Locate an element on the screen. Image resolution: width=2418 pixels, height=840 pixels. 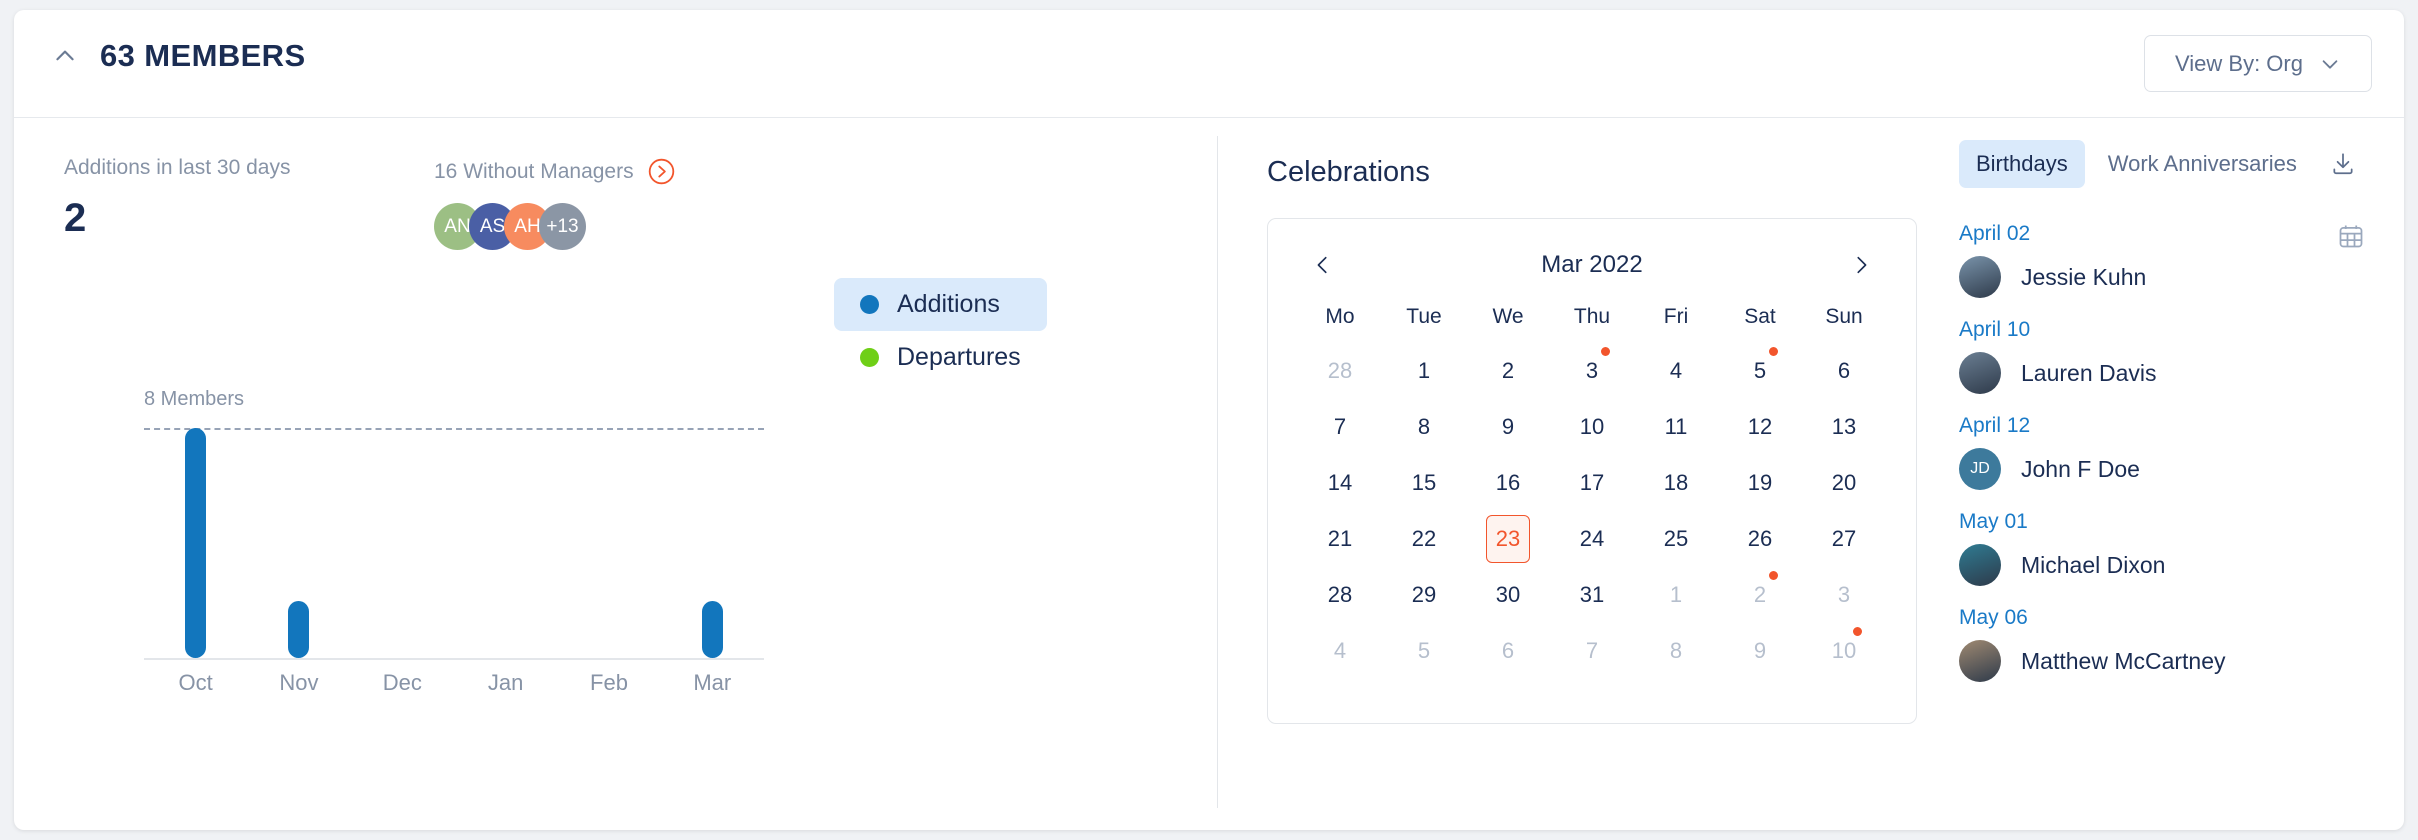
chart-legend: Additions Departures is located at coordinates (940, 331).